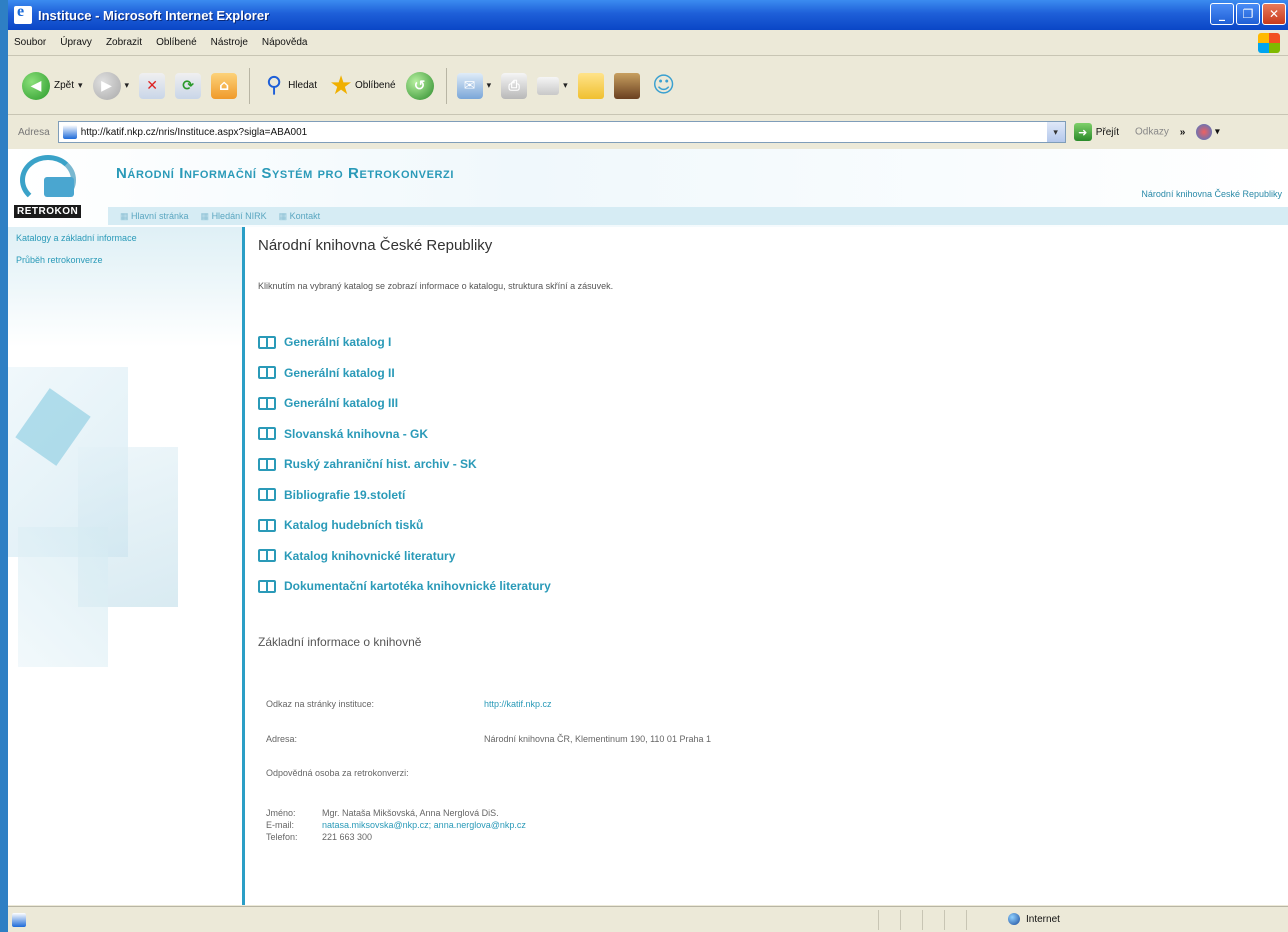 This screenshot has height=932, width=1288. I want to click on menu-help: Nápověda, so click(285, 42).